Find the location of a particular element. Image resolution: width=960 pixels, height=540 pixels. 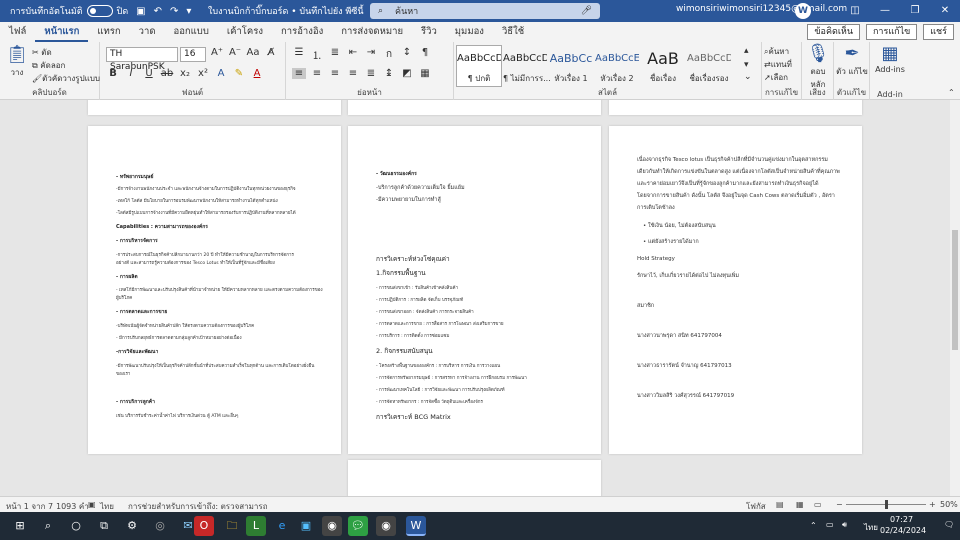

redo-icon: ↷ is located at coordinates (174, 11).